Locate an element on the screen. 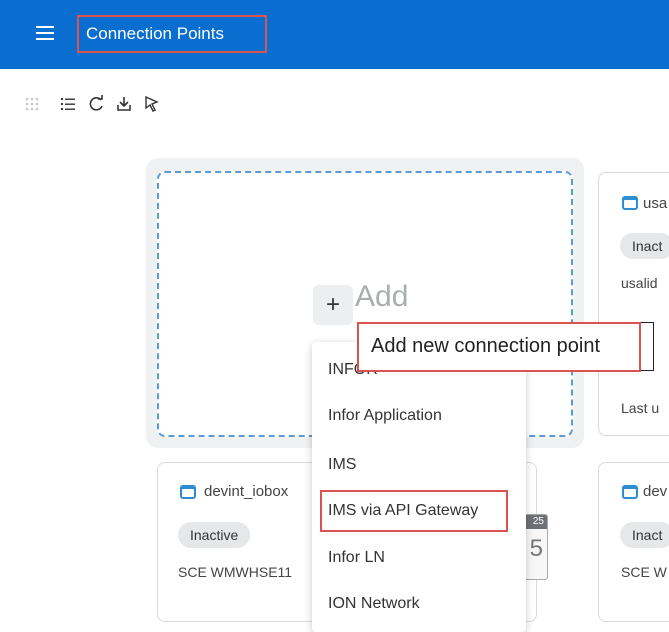 This screenshot has height=632, width=669. refresh-icon is located at coordinates (96, 104).